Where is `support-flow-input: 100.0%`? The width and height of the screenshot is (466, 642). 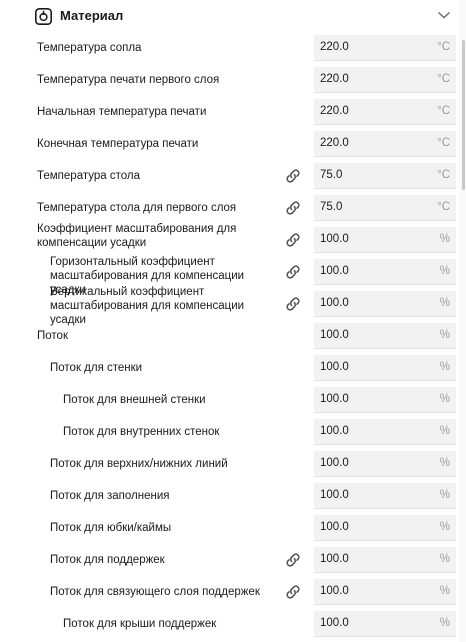
support-flow-input: 100.0% is located at coordinates (385, 560).